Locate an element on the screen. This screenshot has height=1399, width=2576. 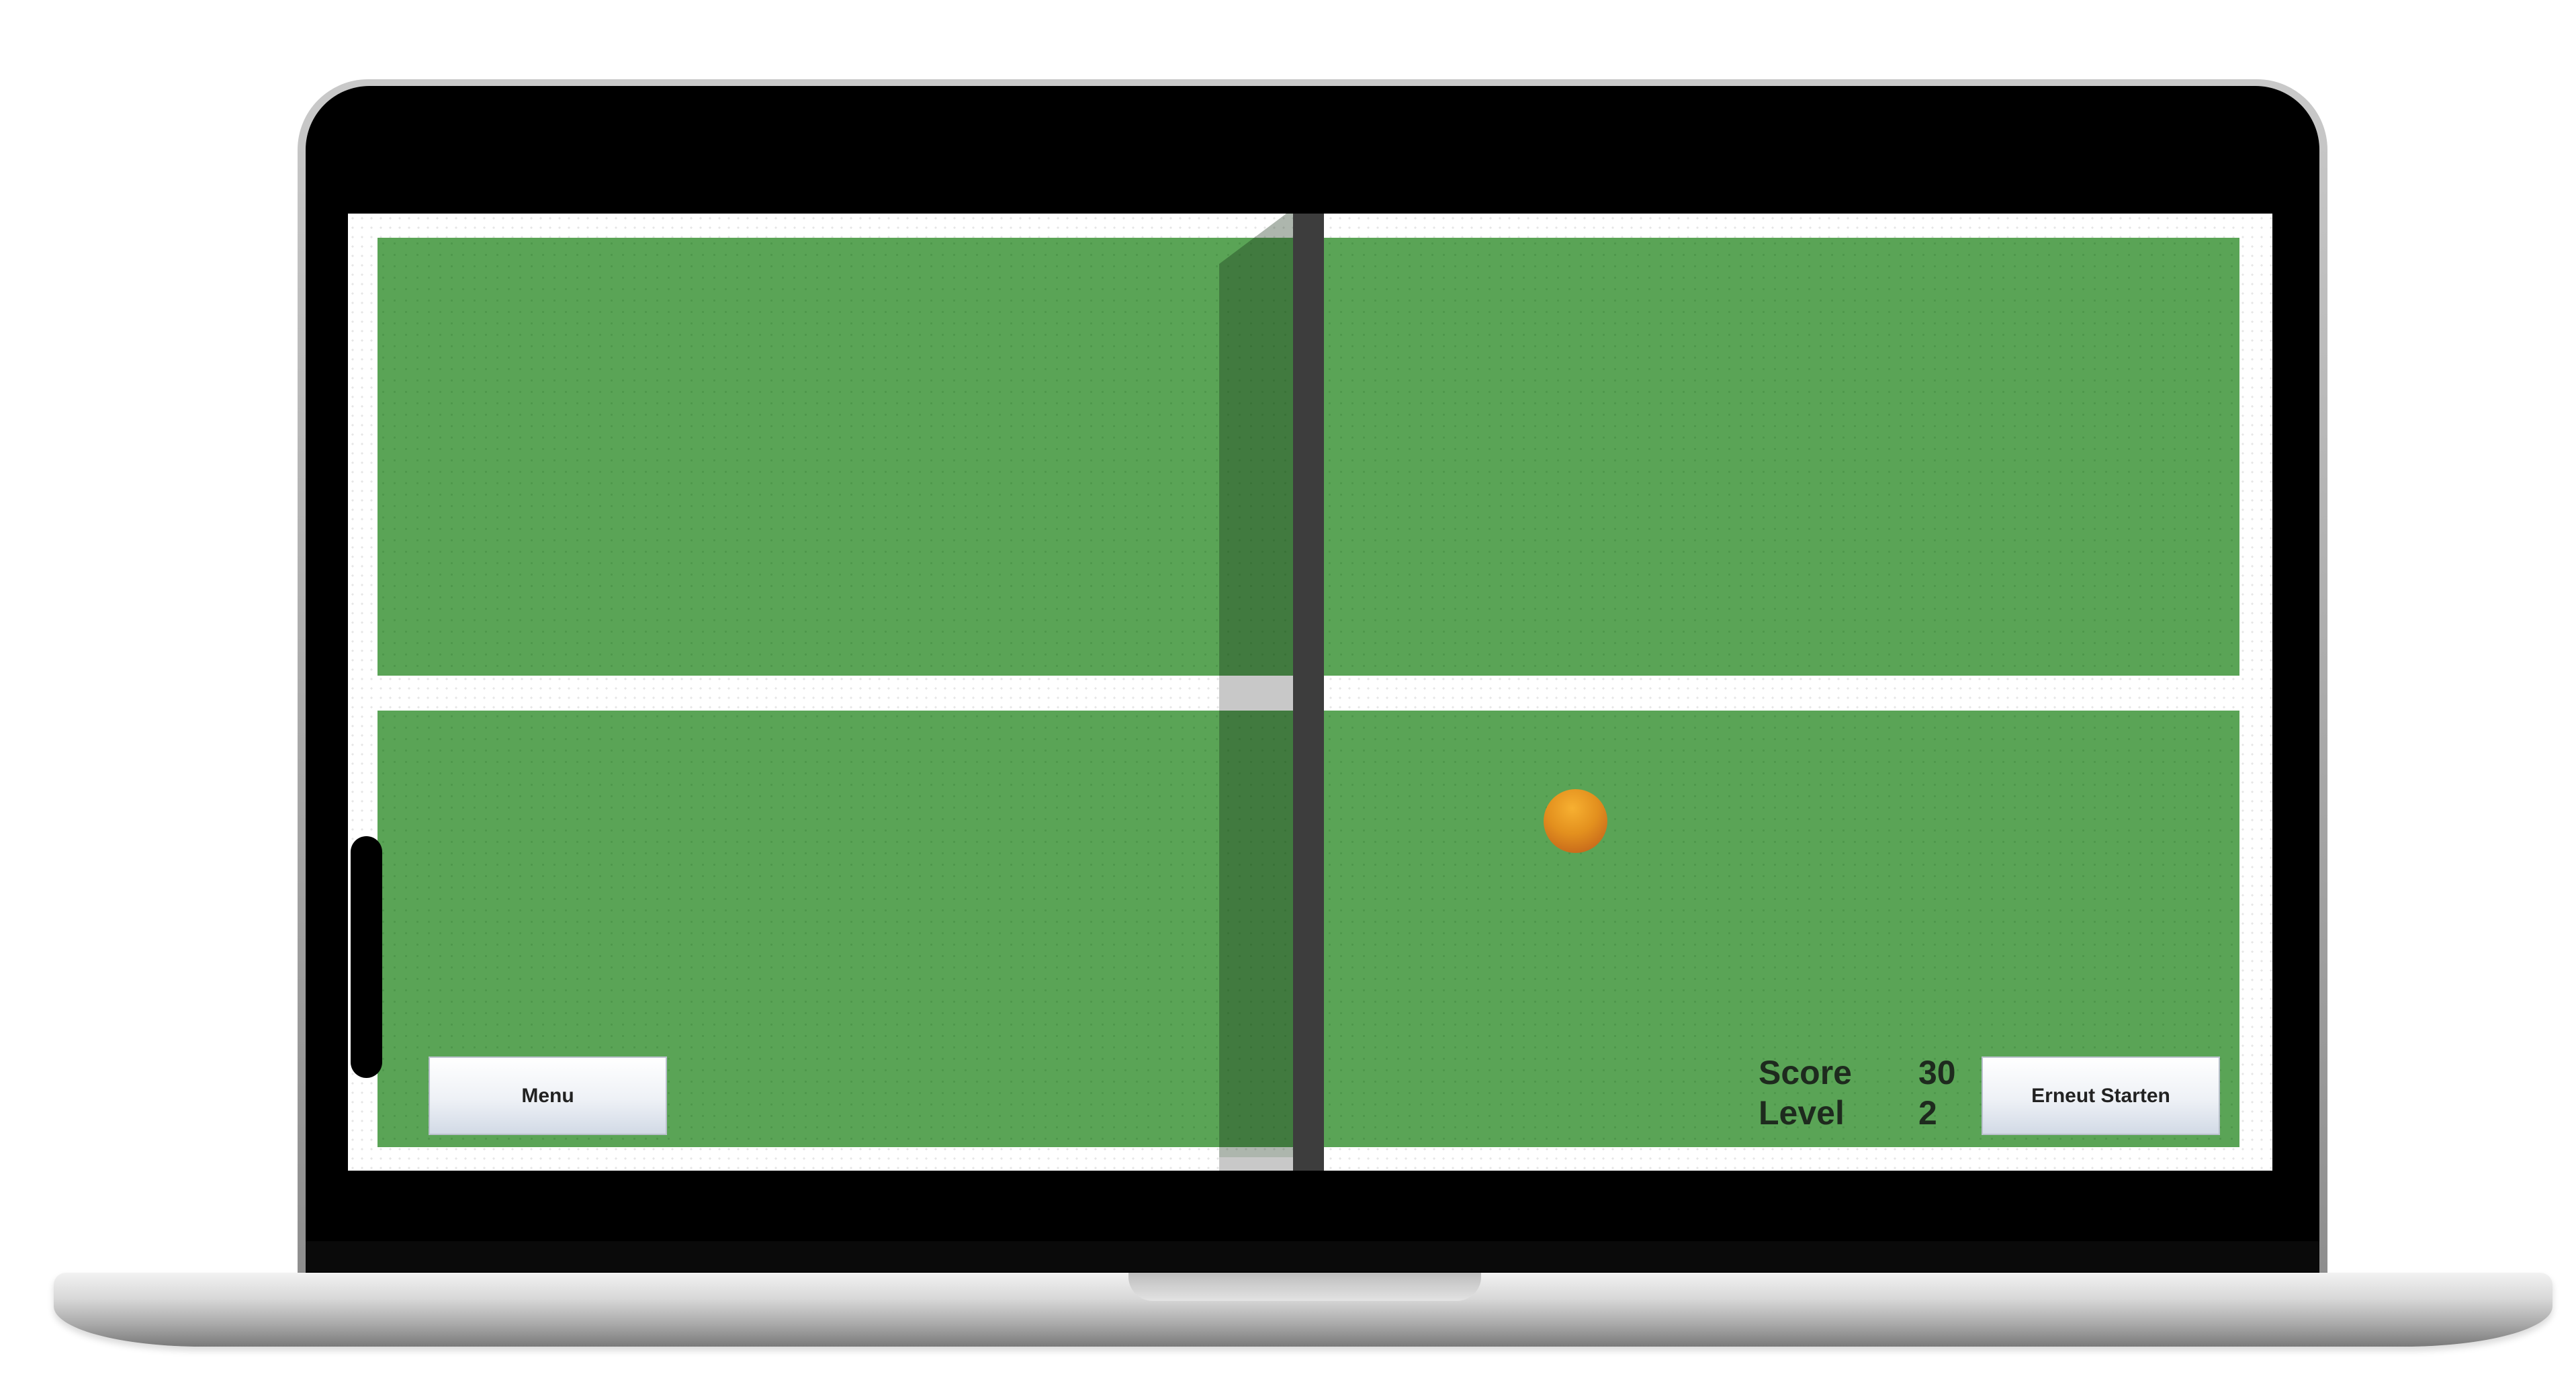
net-shadow-centerline is located at coordinates (1256, 693).